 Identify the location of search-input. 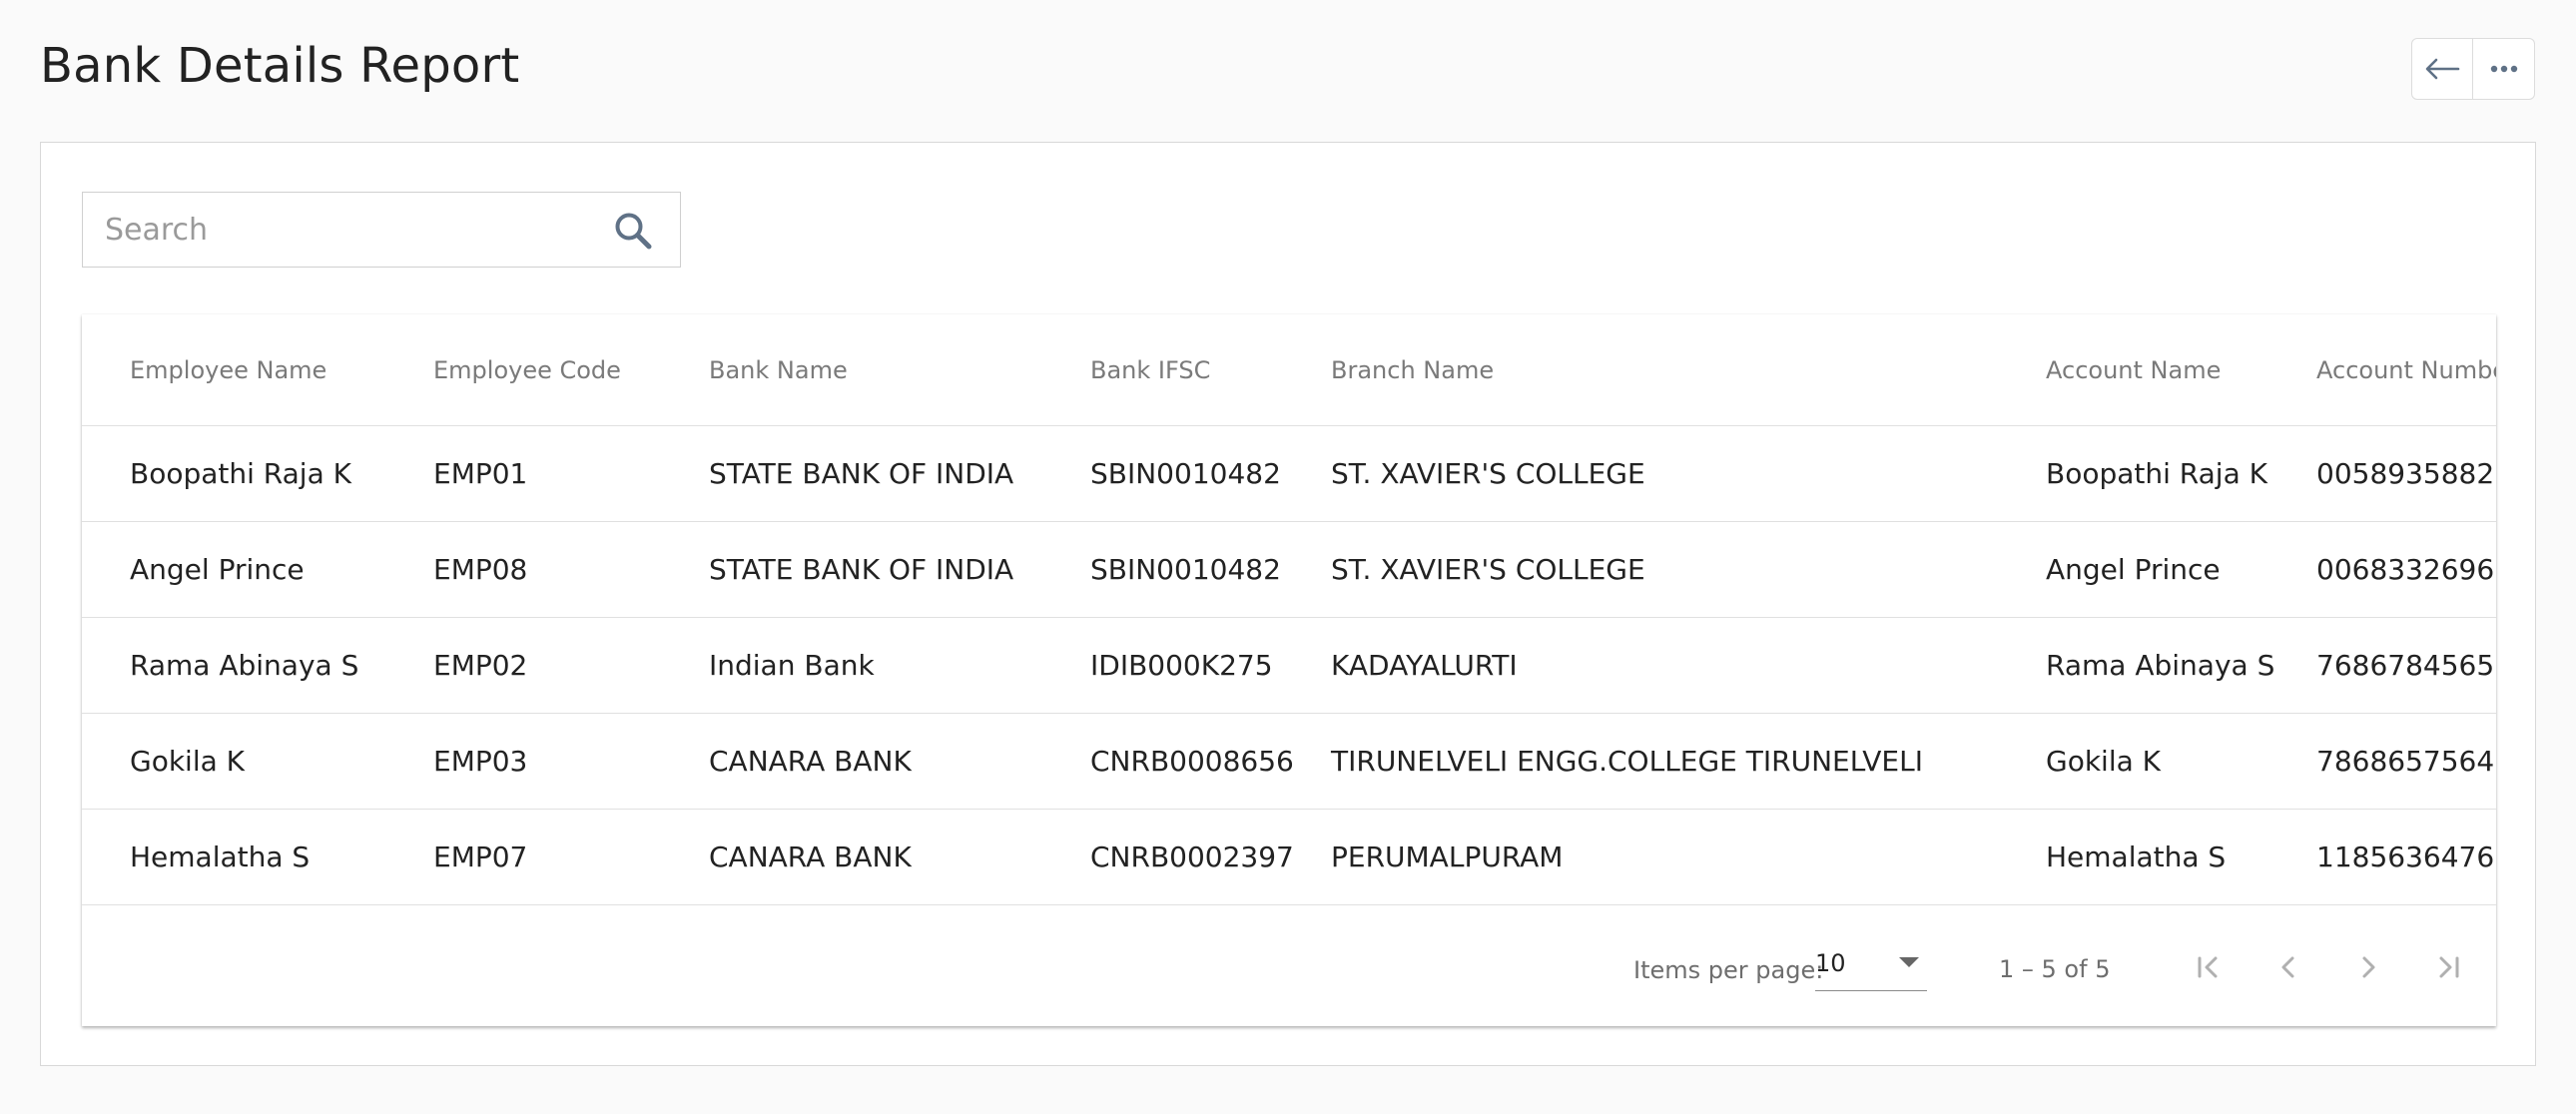
(344, 230).